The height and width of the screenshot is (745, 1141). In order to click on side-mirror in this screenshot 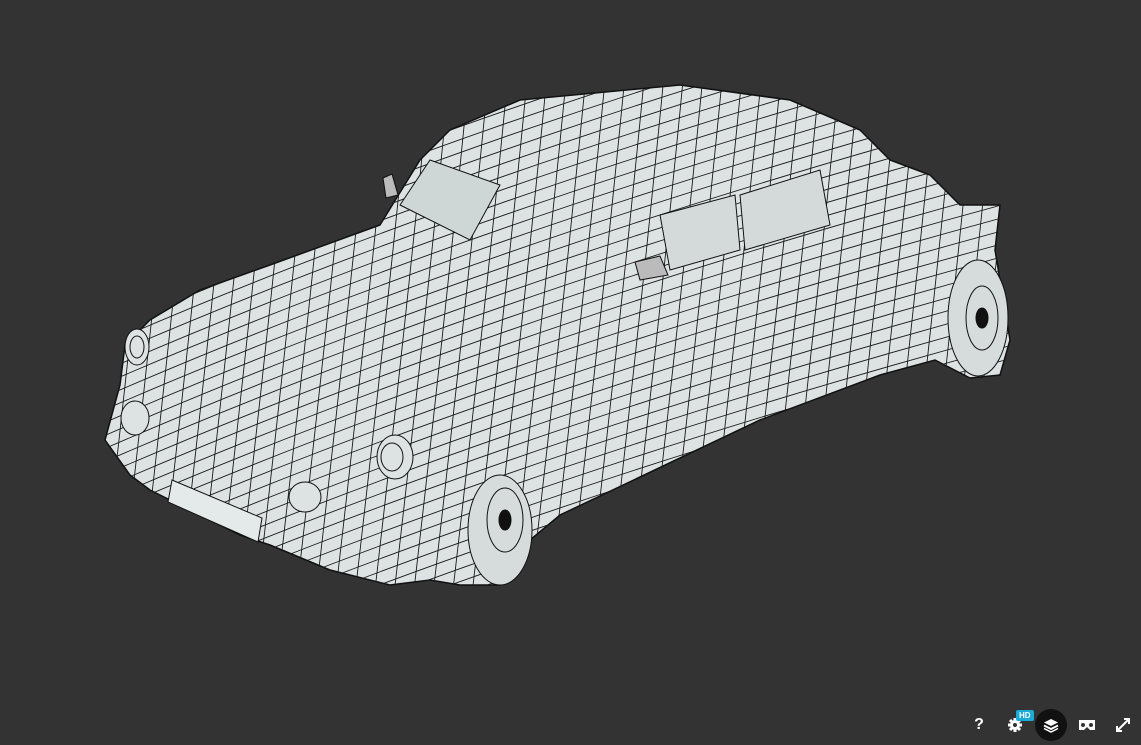, I will do `click(390, 186)`.